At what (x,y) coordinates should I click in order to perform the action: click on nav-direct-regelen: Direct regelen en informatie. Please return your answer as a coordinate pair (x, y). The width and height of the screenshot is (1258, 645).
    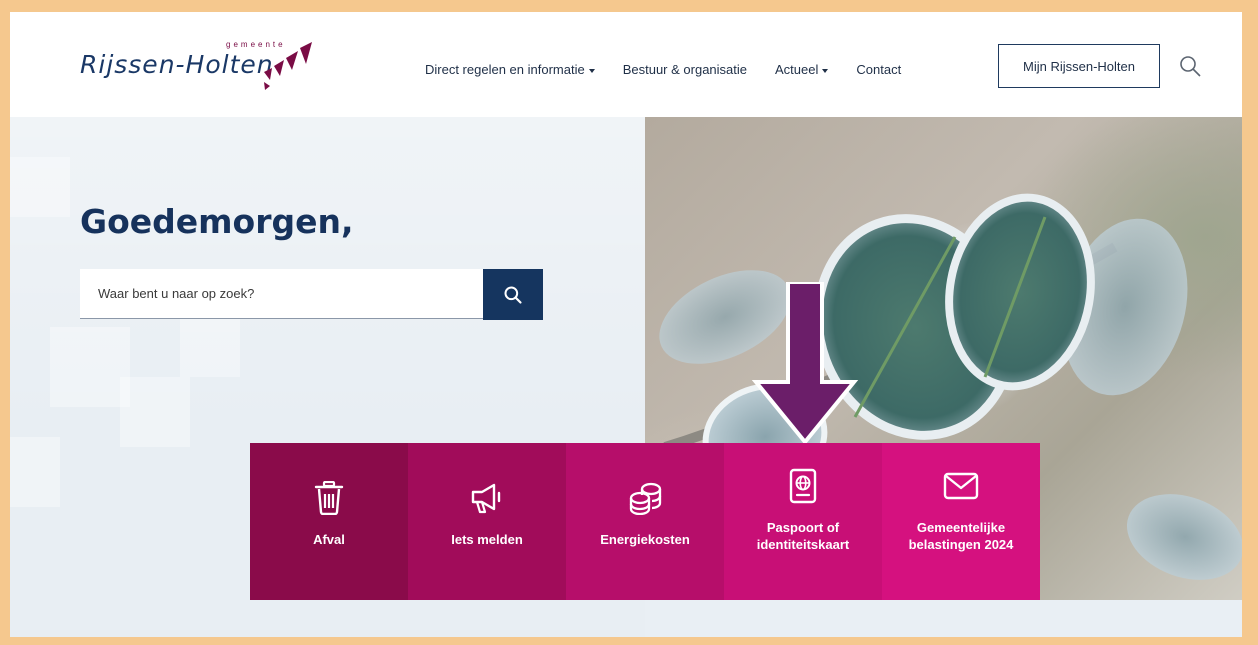
    Looking at the image, I should click on (510, 69).